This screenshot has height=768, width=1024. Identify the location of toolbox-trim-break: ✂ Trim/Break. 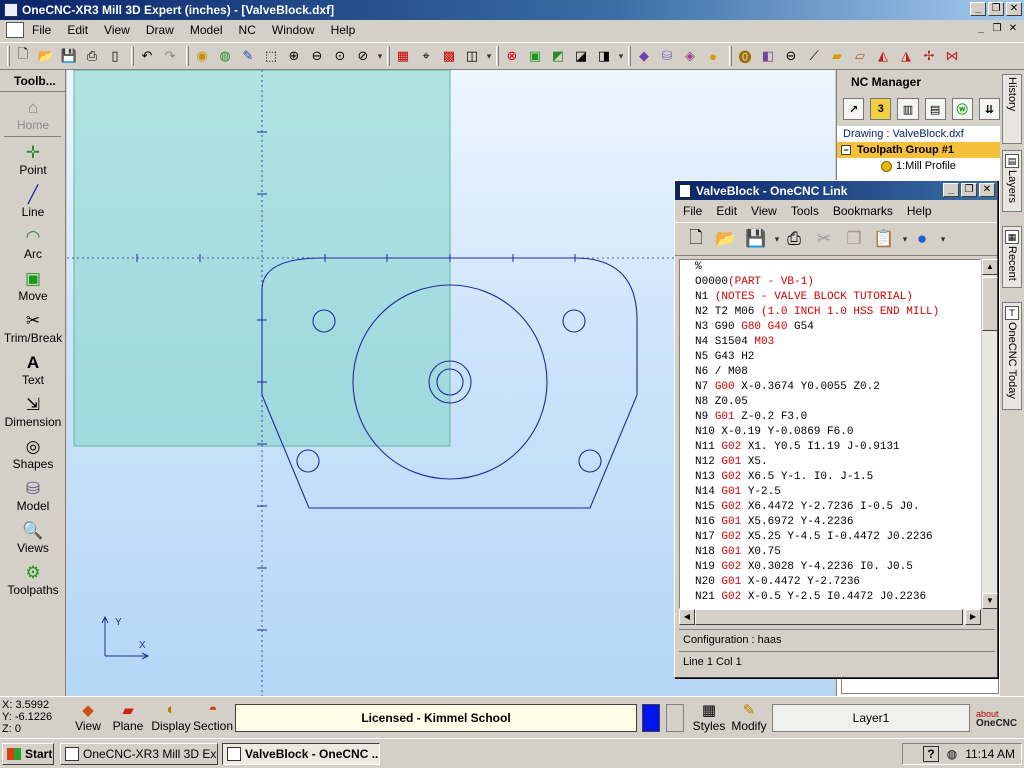
(33, 326).